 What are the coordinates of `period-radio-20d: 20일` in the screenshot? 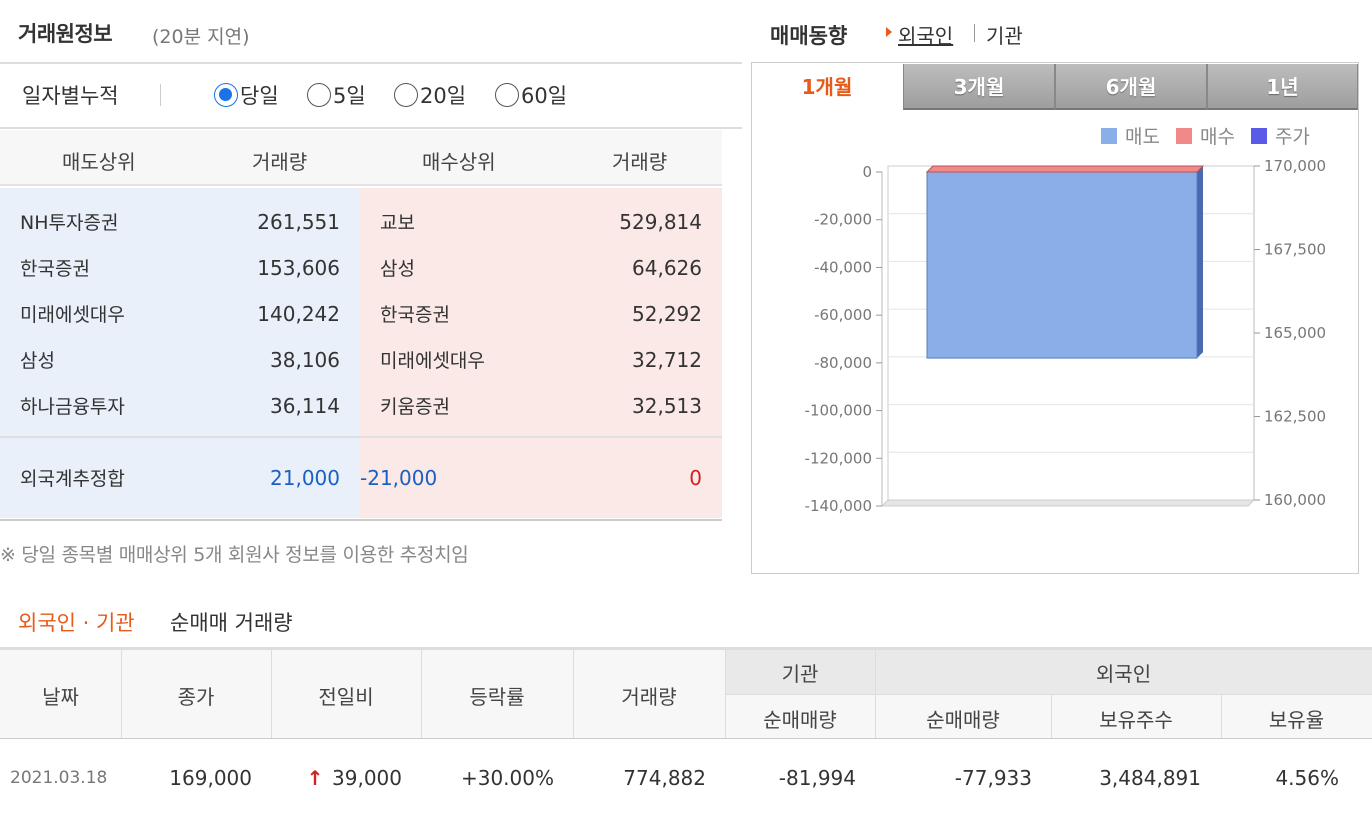 It's located at (430, 95).